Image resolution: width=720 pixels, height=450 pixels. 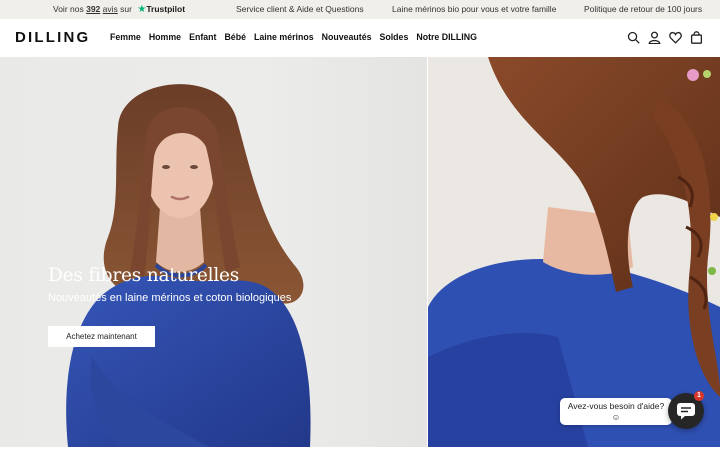 I want to click on cart-icon, so click(x=697, y=38).